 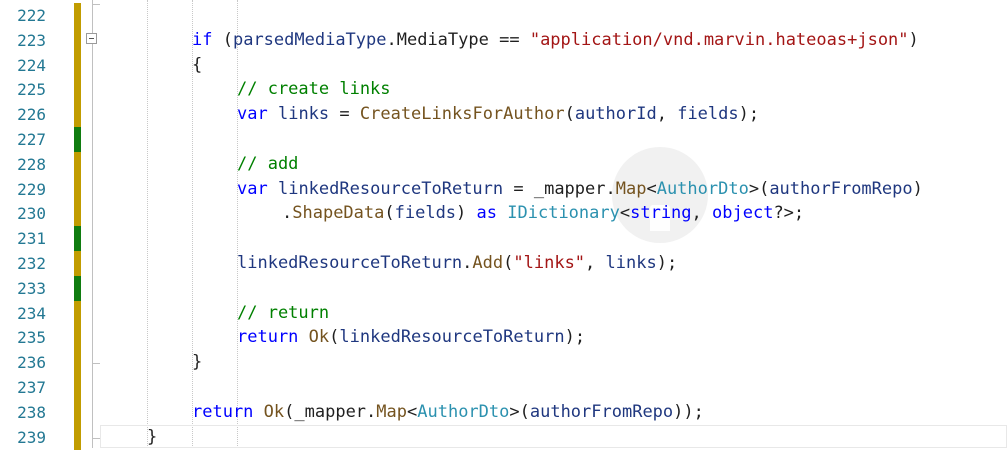 I want to click on code-line: 233, so click(x=503, y=288).